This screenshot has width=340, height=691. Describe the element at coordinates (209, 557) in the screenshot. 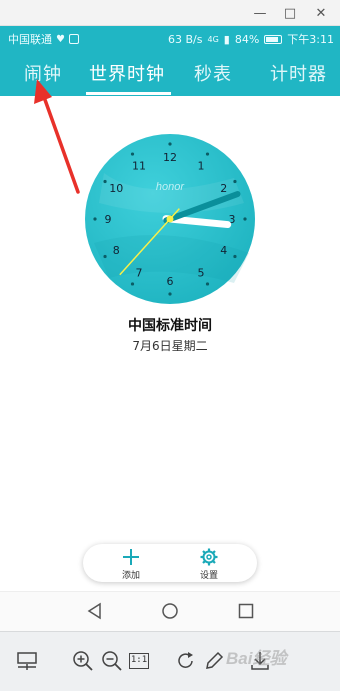

I see `gear-icon` at that location.